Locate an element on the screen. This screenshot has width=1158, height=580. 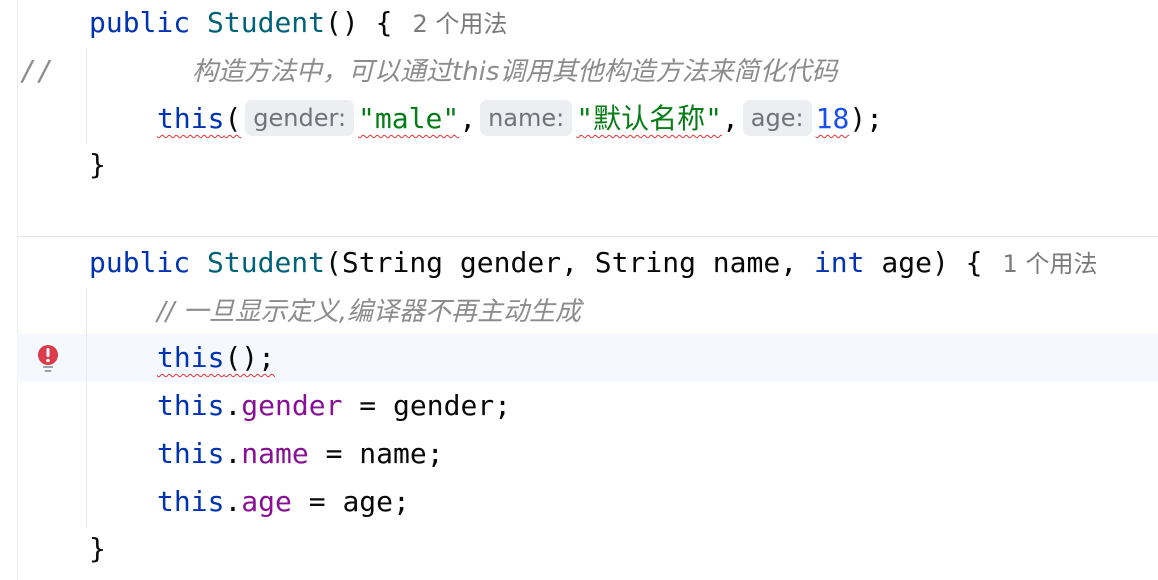
code-line-comment2: // 一旦显示定义,编译器不再主动生成 is located at coordinates (369, 311).